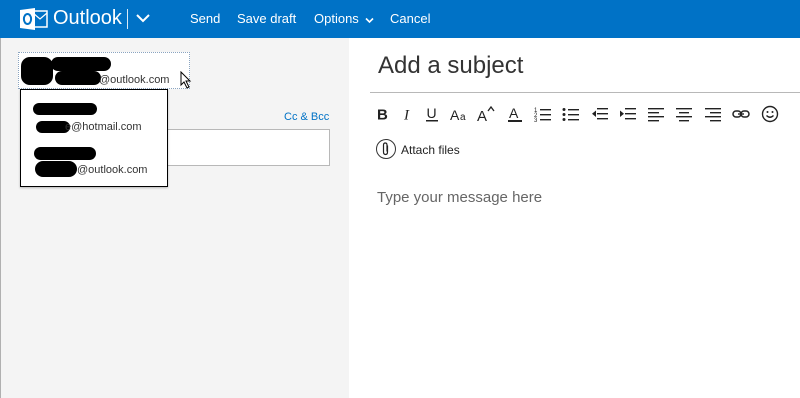 Image resolution: width=800 pixels, height=398 pixels. What do you see at coordinates (370, 19) in the screenshot?
I see `chevron-down-icon` at bounding box center [370, 19].